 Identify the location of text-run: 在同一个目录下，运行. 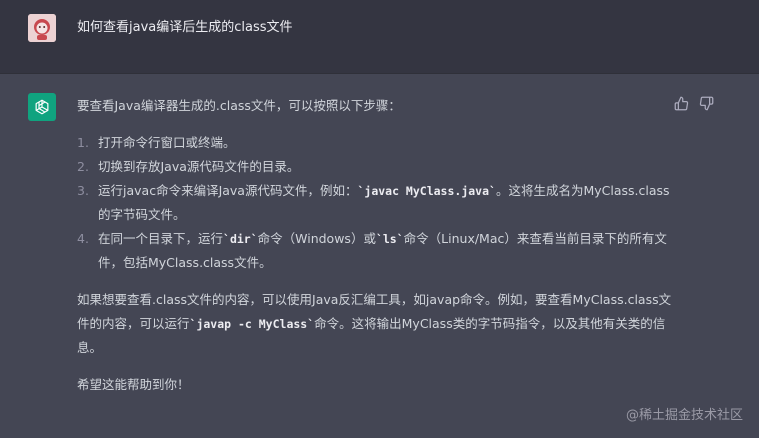
(161, 238).